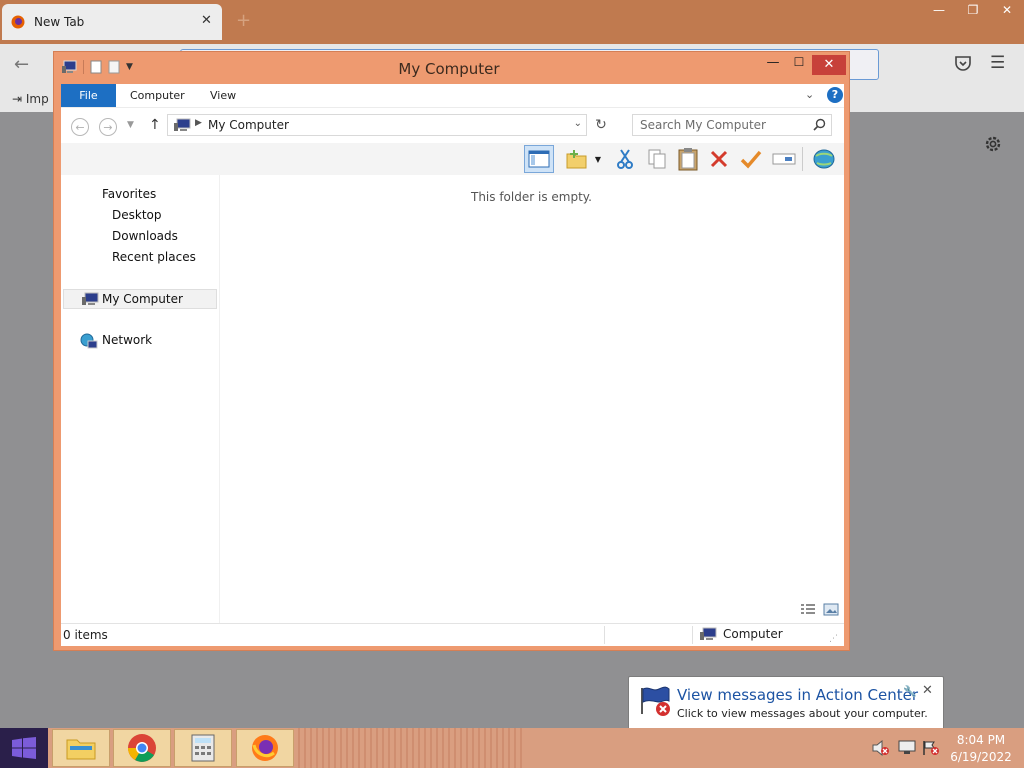  What do you see at coordinates (577, 159) in the screenshot?
I see `new-folder-icon` at bounding box center [577, 159].